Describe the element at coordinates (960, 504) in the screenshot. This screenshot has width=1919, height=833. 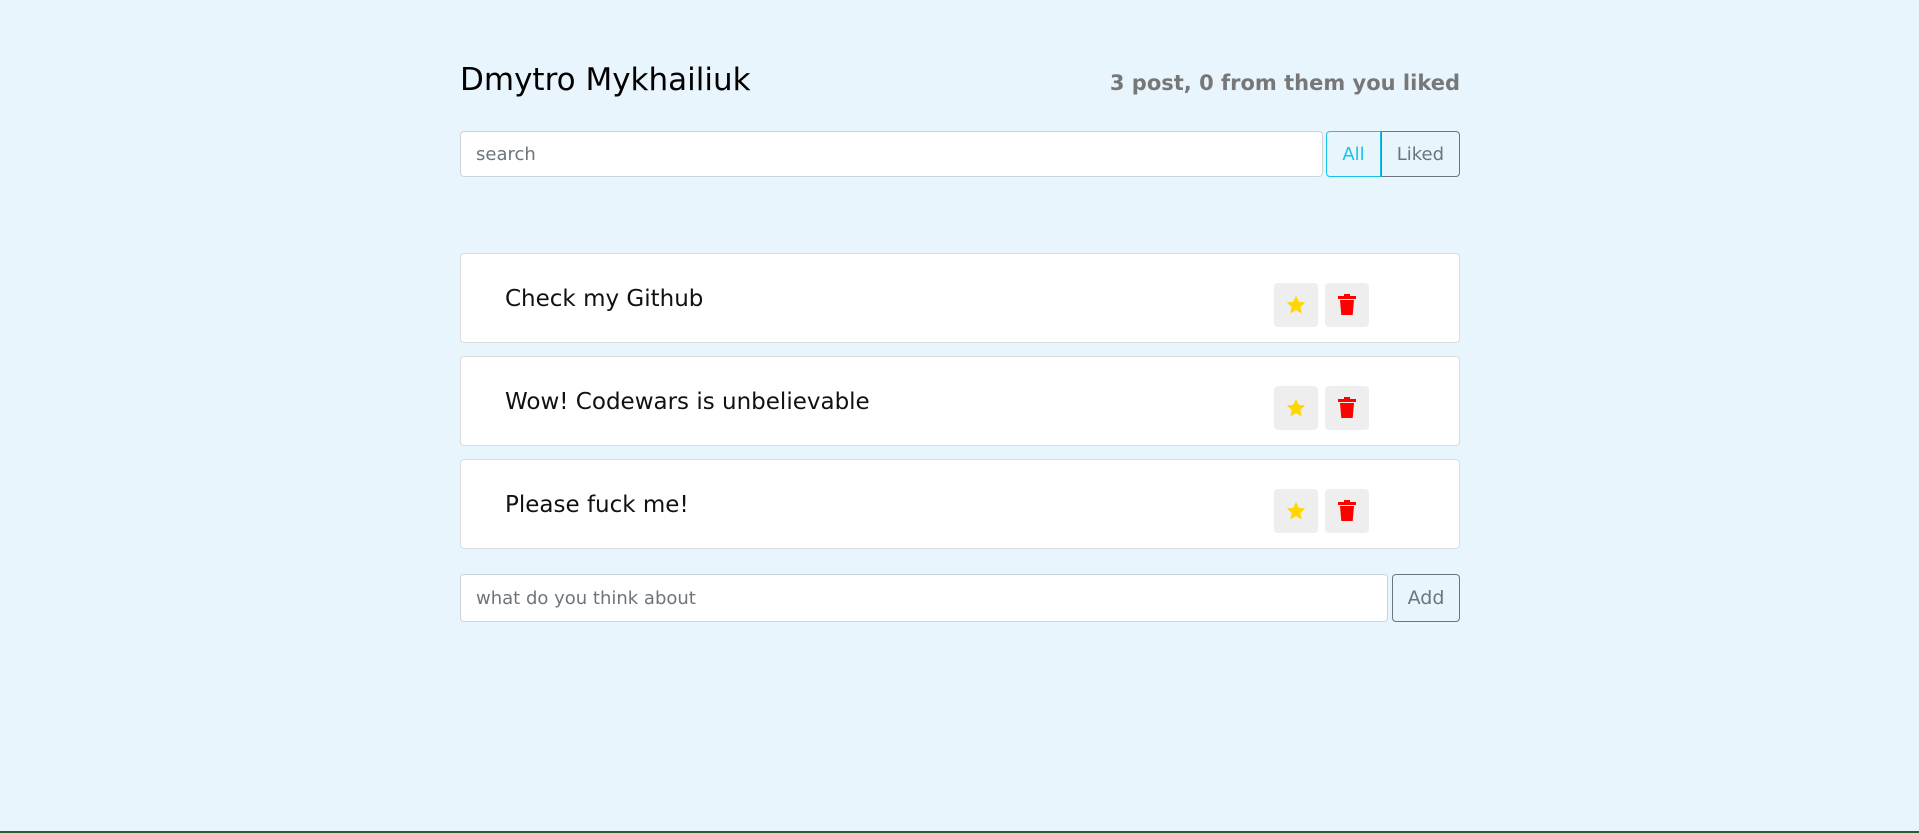
I see `list-item: Please fuck me!` at that location.